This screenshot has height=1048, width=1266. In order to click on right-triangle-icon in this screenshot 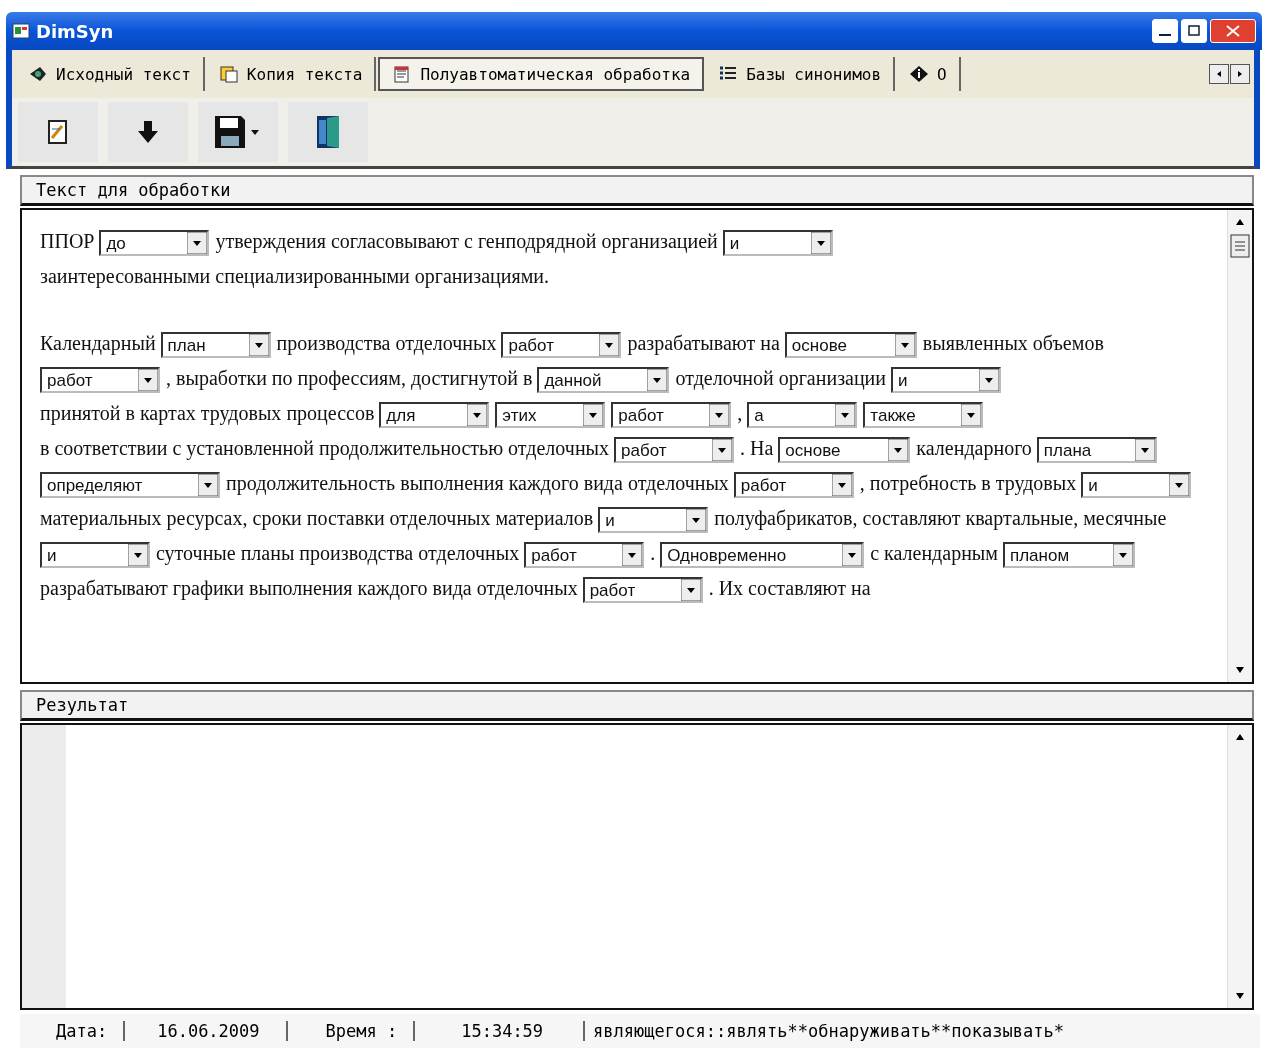, I will do `click(1240, 74)`.